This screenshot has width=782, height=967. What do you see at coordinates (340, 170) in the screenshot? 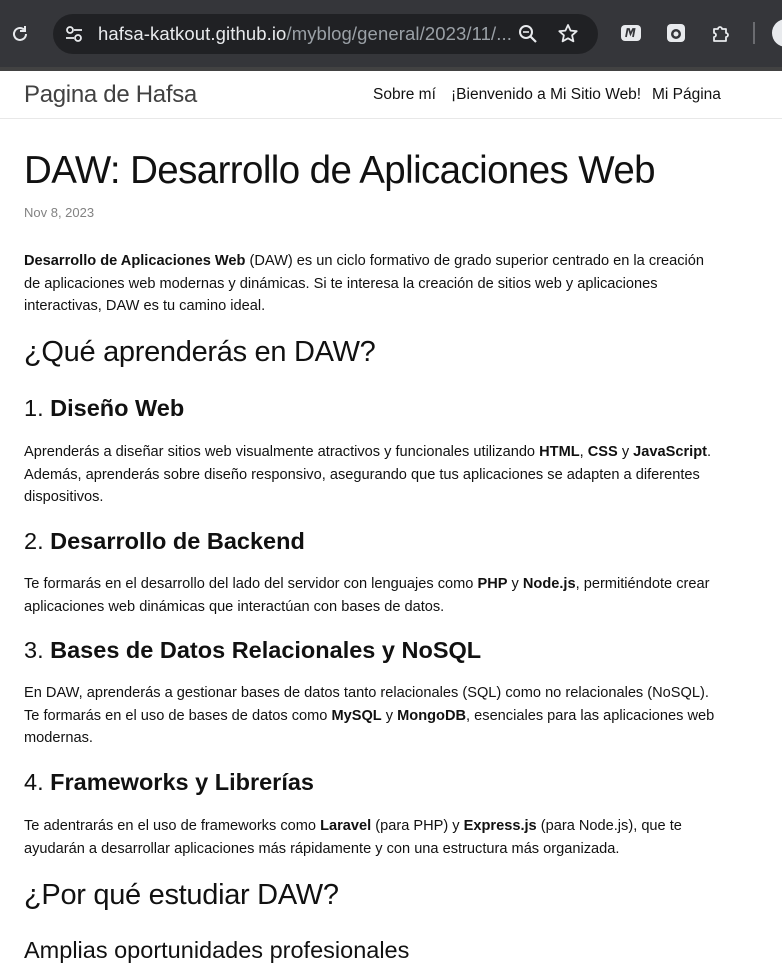
I see `post-title: DAW: Desarrollo de Aplicaciones Web` at bounding box center [340, 170].